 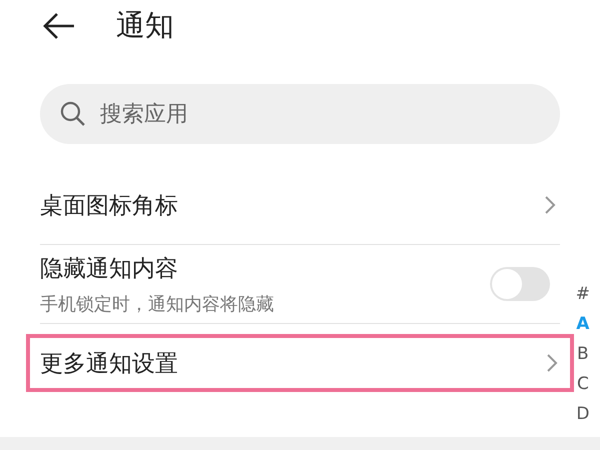 I want to click on index-letter: B, so click(x=583, y=354).